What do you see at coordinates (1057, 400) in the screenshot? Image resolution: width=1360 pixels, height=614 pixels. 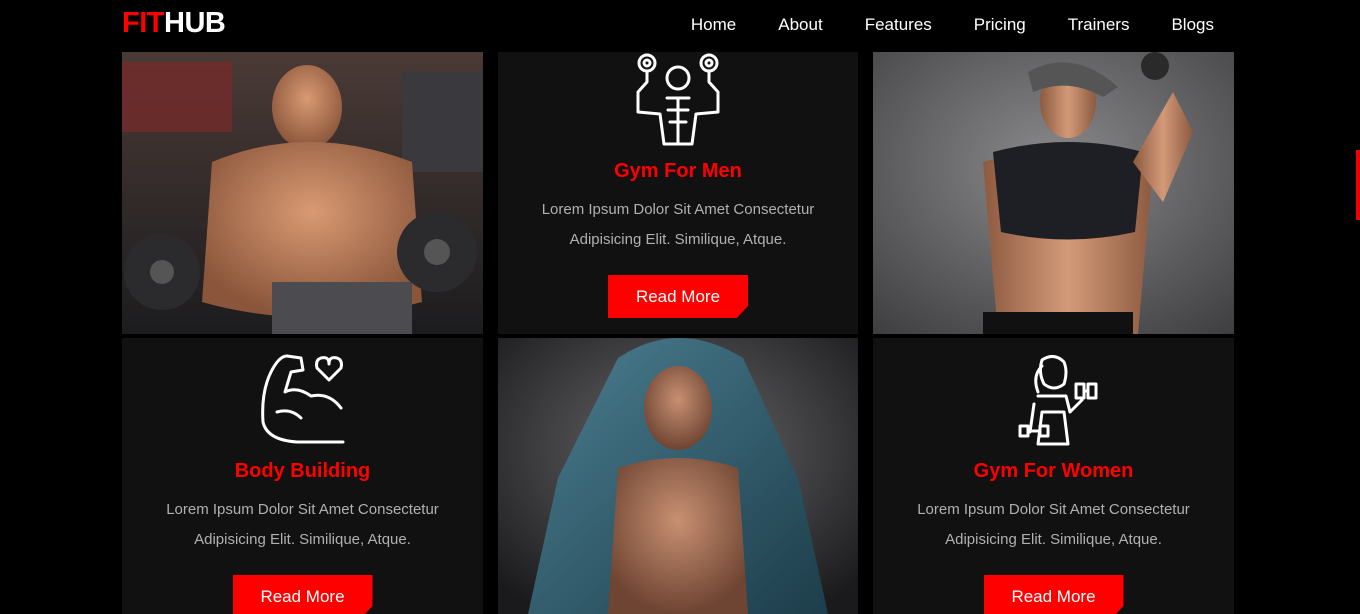 I see `woman-dumbbell-icon` at bounding box center [1057, 400].